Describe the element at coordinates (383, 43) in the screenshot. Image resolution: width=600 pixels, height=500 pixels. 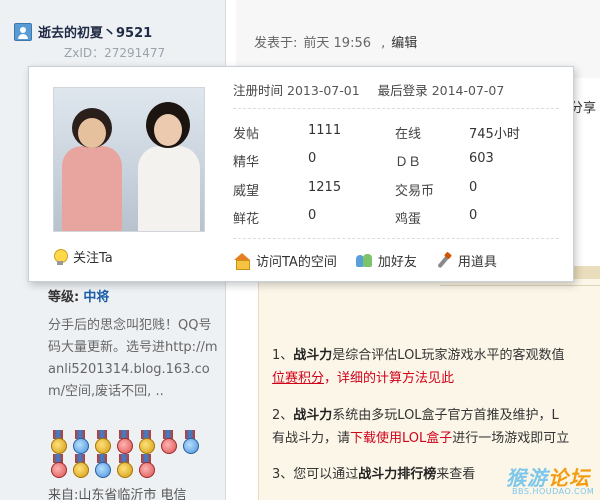
I see `post-meta-sep: ,` at that location.